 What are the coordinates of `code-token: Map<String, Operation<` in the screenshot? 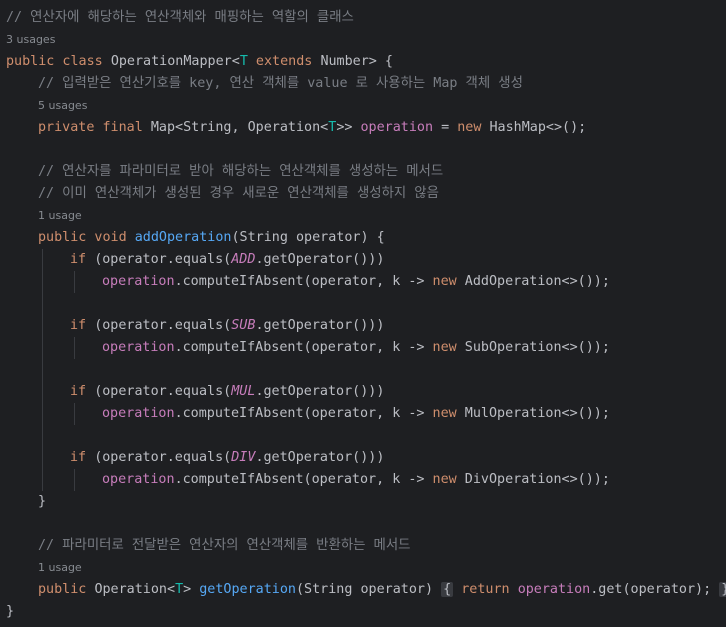 It's located at (239, 127).